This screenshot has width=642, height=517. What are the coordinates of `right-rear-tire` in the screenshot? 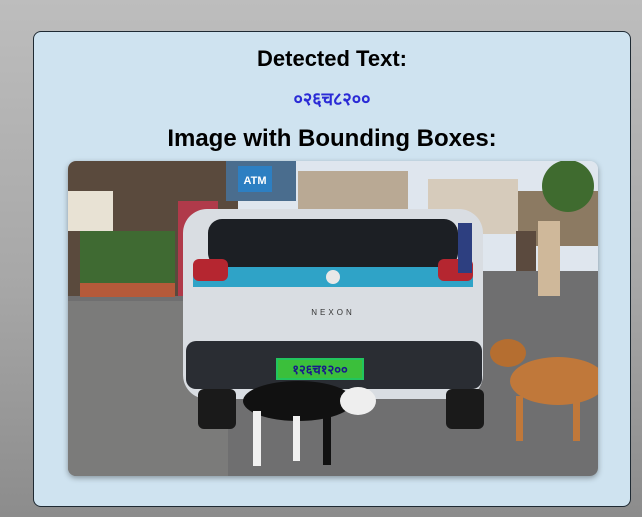 It's located at (465, 409).